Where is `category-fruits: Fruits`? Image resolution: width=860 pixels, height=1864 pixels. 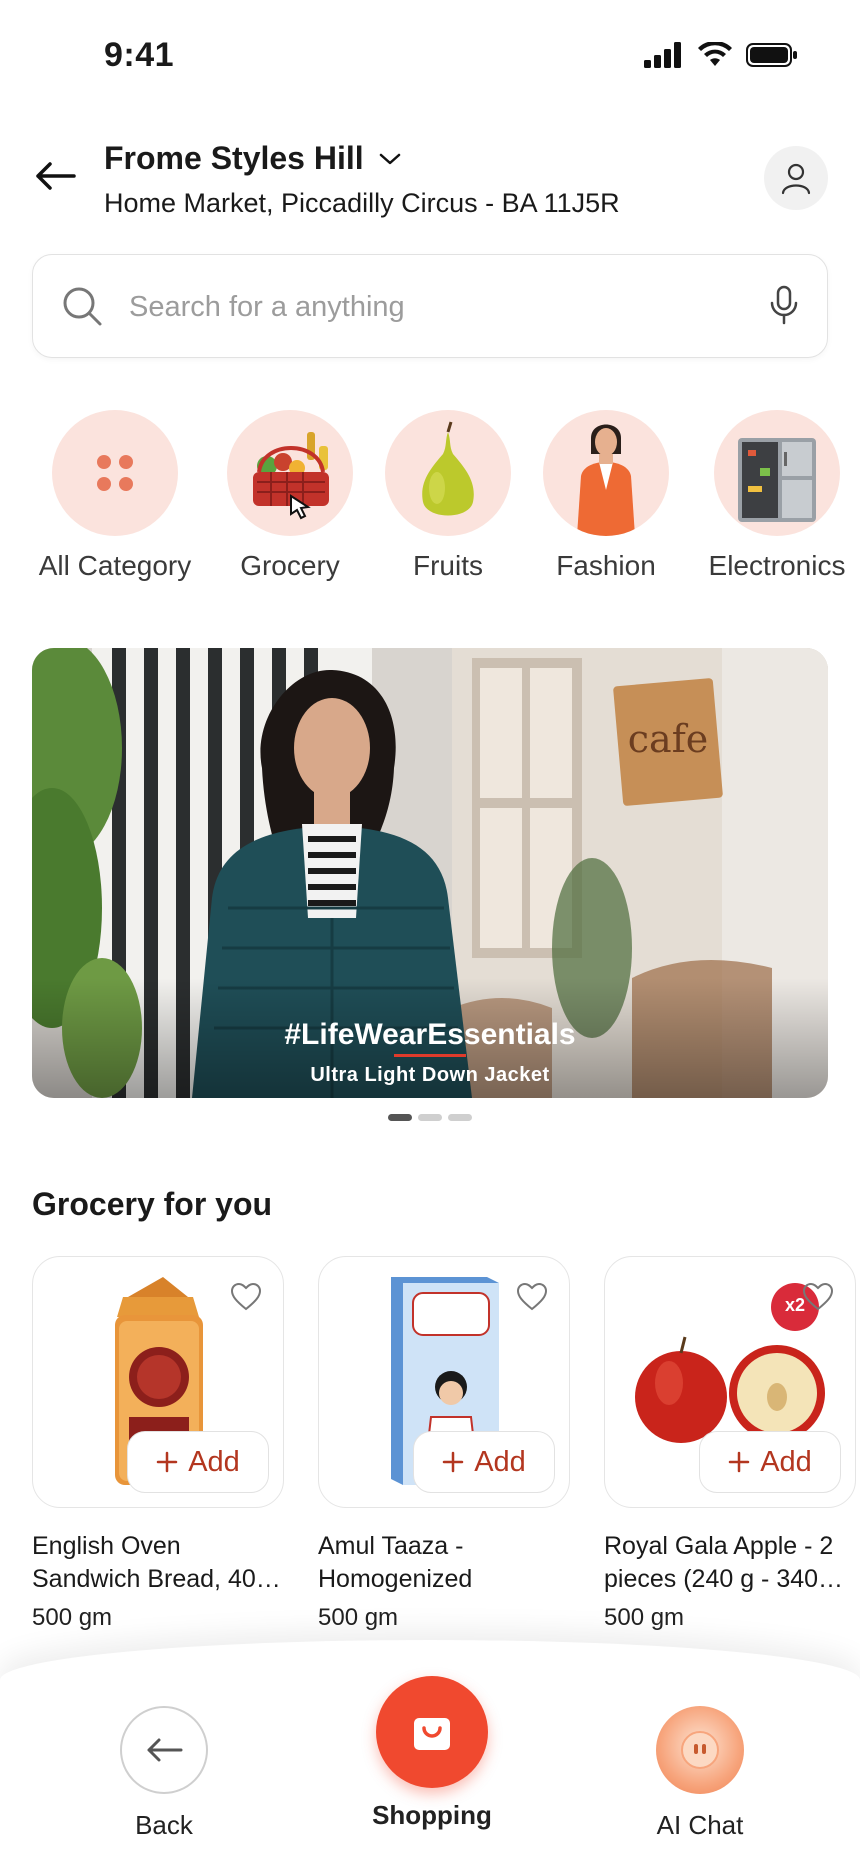 category-fruits: Fruits is located at coordinates (448, 496).